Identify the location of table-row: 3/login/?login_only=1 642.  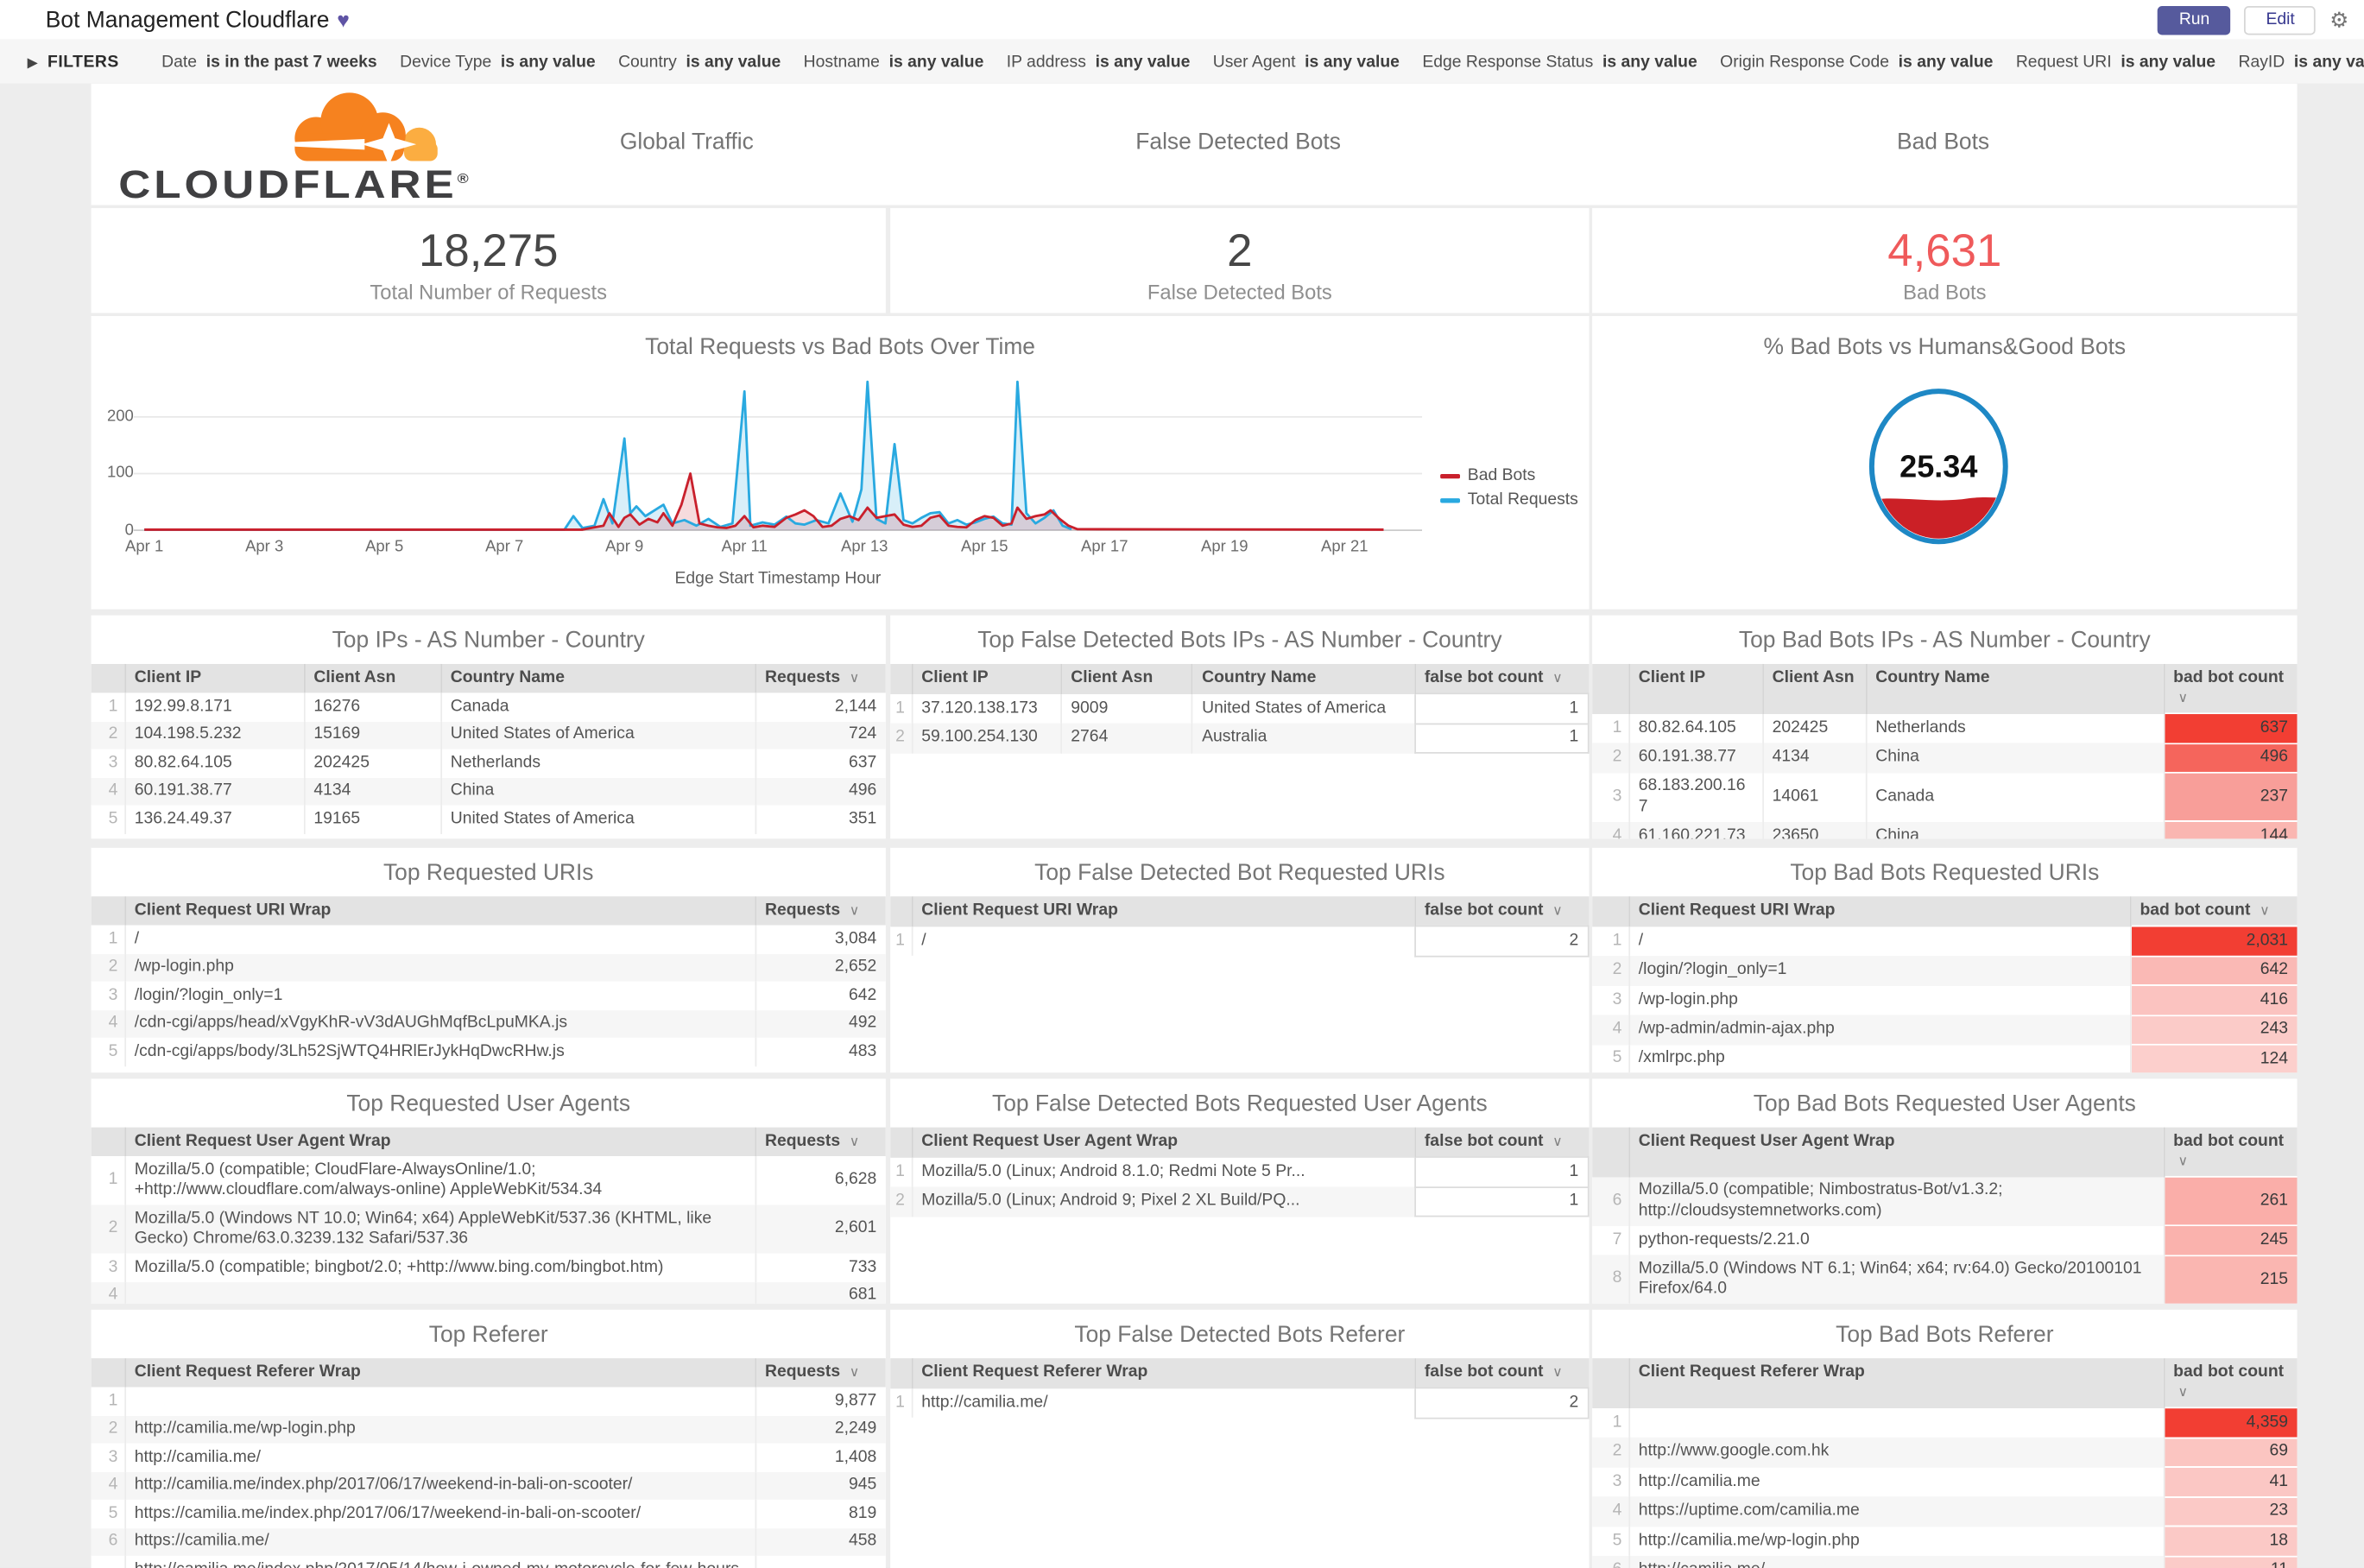
(489, 995).